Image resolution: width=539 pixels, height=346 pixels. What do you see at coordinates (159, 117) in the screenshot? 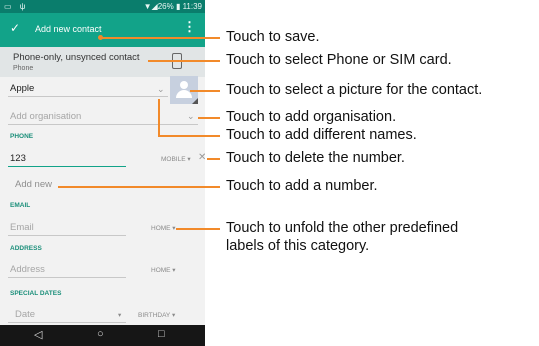
I see `names-pointer-vline` at bounding box center [159, 117].